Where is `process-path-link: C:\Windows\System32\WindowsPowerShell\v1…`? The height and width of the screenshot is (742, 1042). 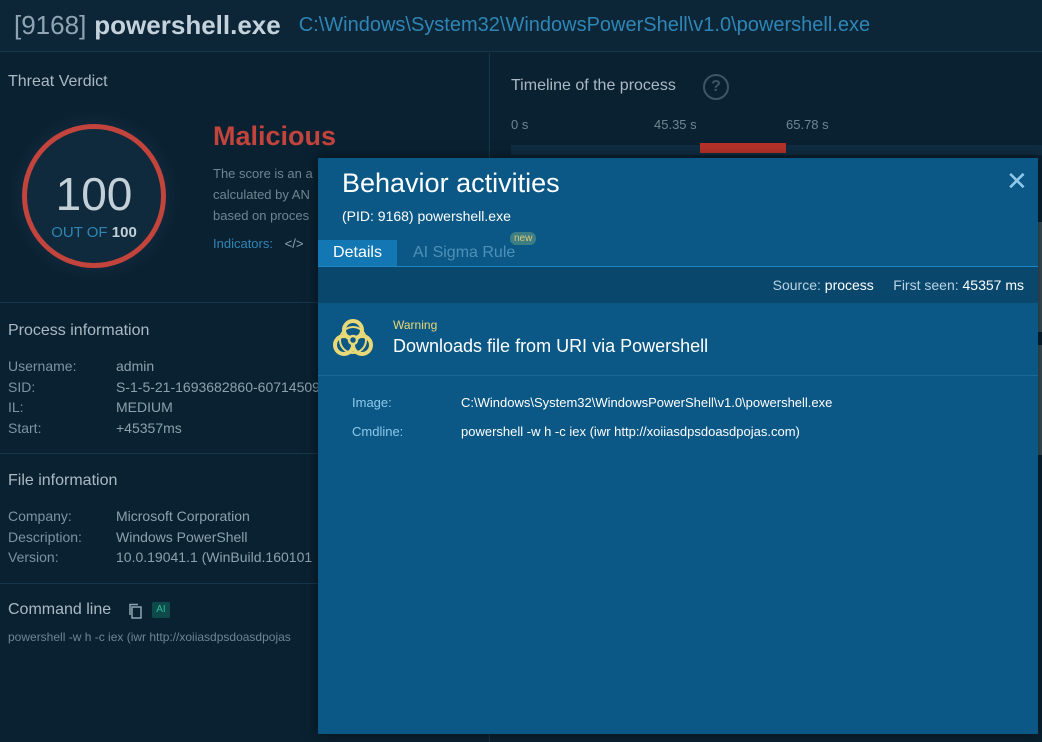
process-path-link: C:\Windows\System32\WindowsPowerShell\v1… is located at coordinates (584, 25).